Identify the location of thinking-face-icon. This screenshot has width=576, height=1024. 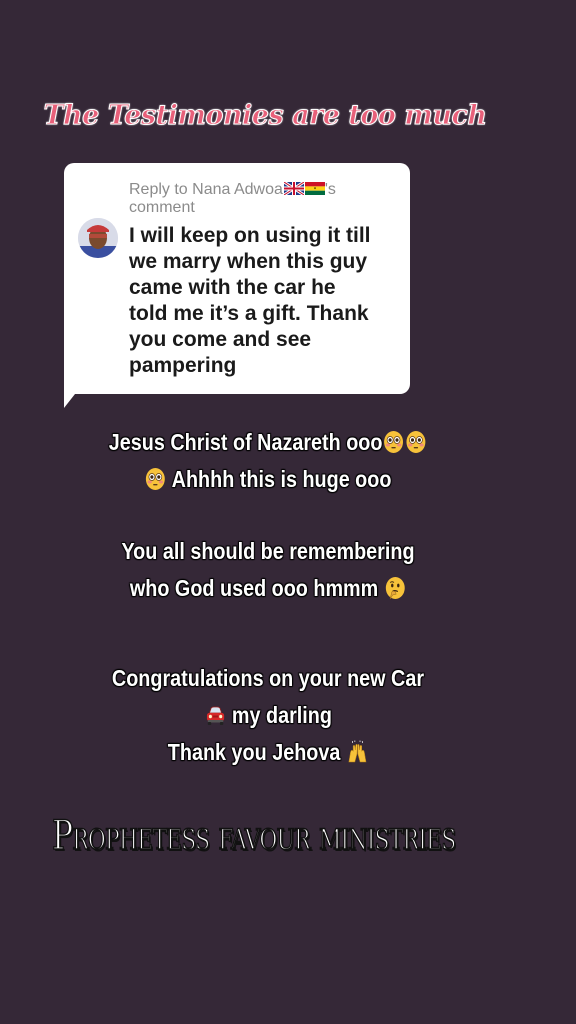
(395, 588).